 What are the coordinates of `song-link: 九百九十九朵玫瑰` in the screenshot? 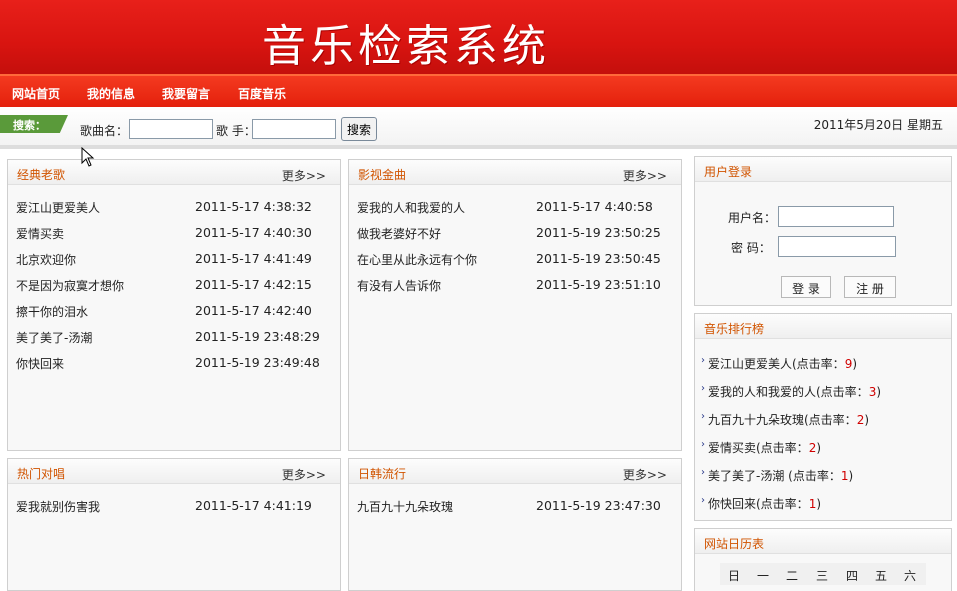 It's located at (405, 506).